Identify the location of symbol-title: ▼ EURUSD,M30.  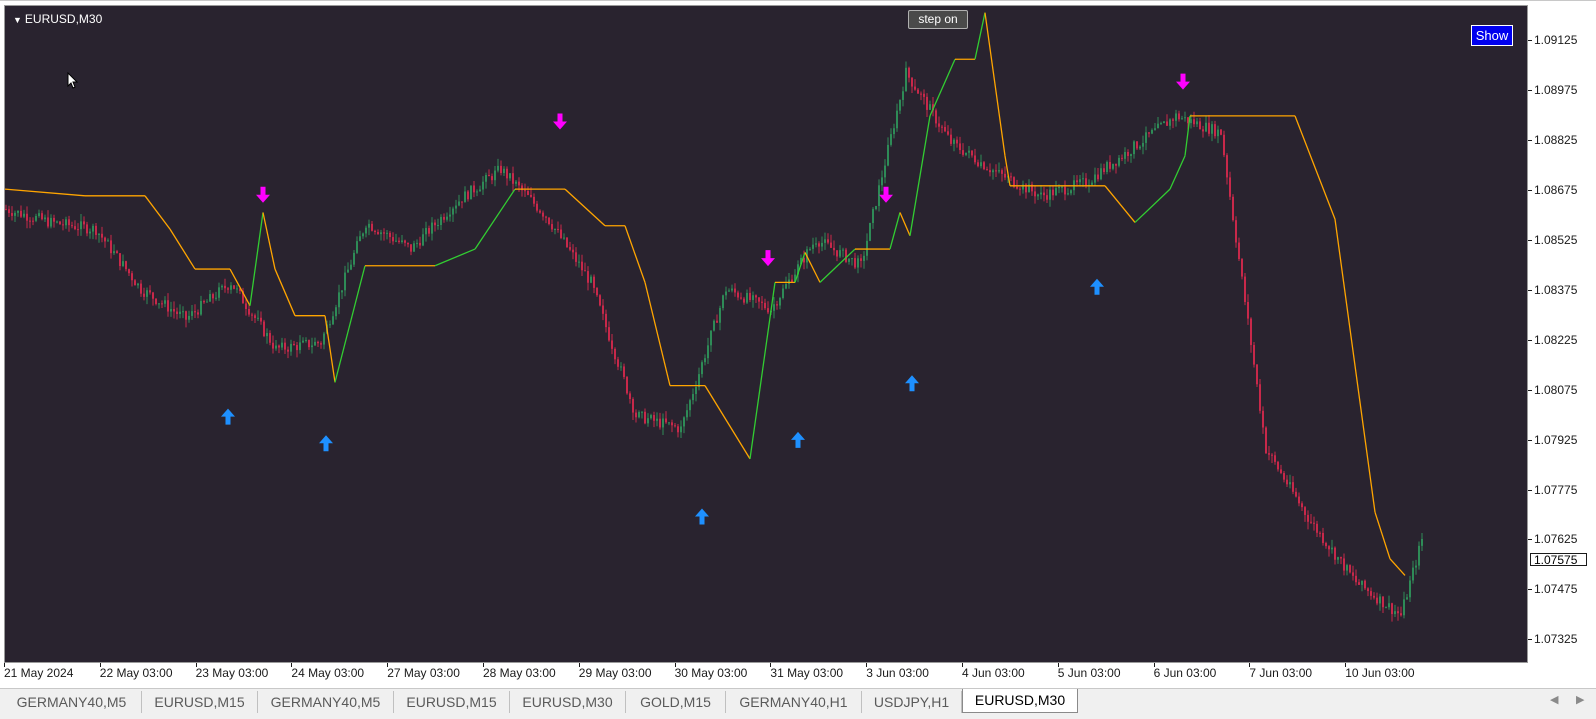
(57, 19).